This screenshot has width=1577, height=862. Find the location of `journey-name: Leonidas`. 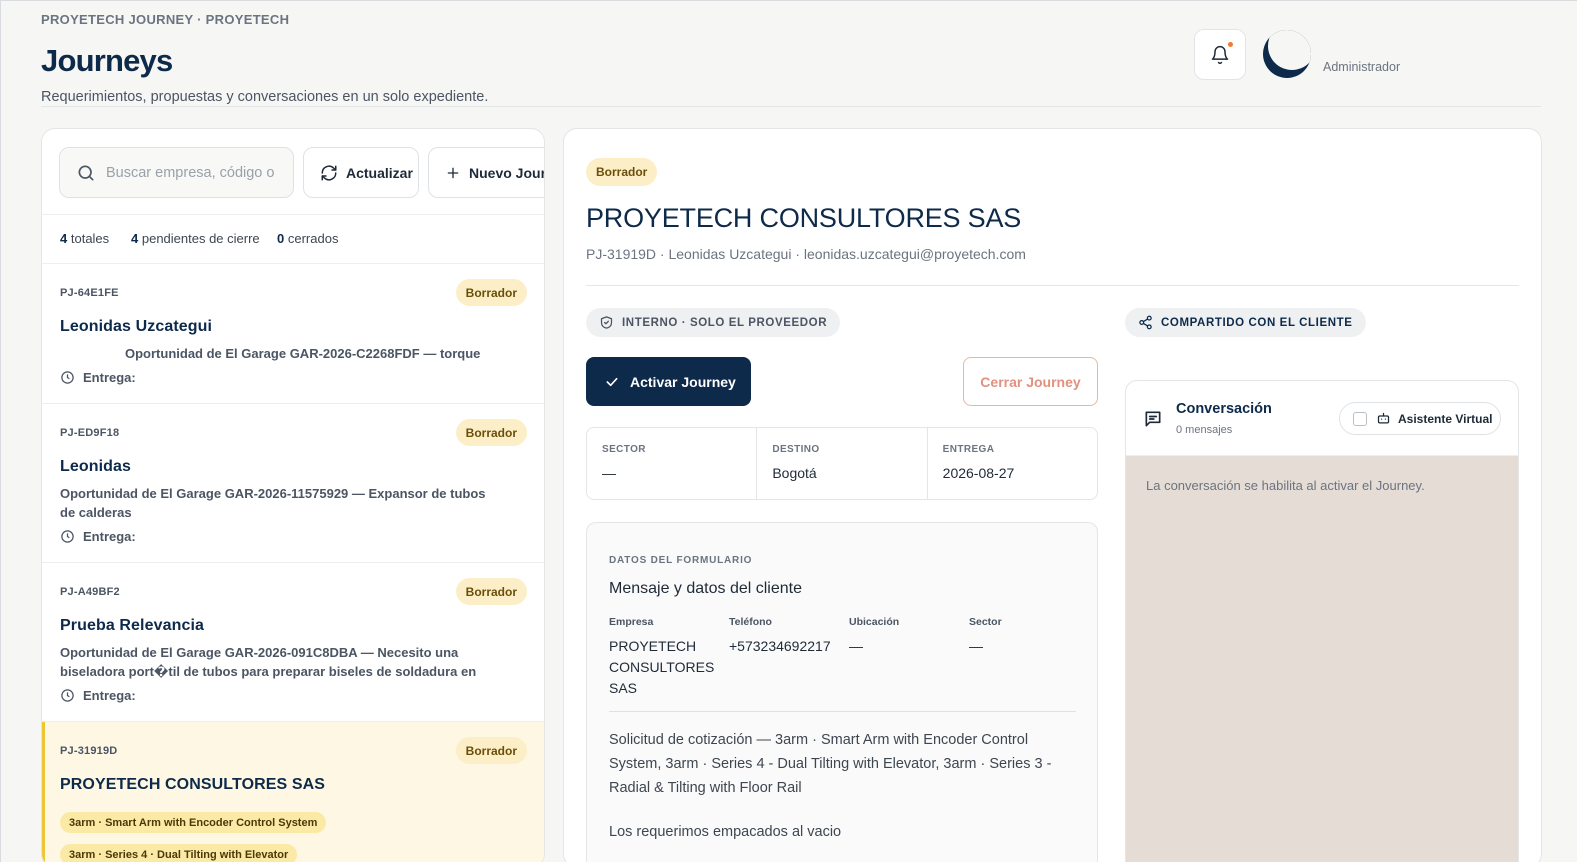

journey-name: Leonidas is located at coordinates (96, 466).